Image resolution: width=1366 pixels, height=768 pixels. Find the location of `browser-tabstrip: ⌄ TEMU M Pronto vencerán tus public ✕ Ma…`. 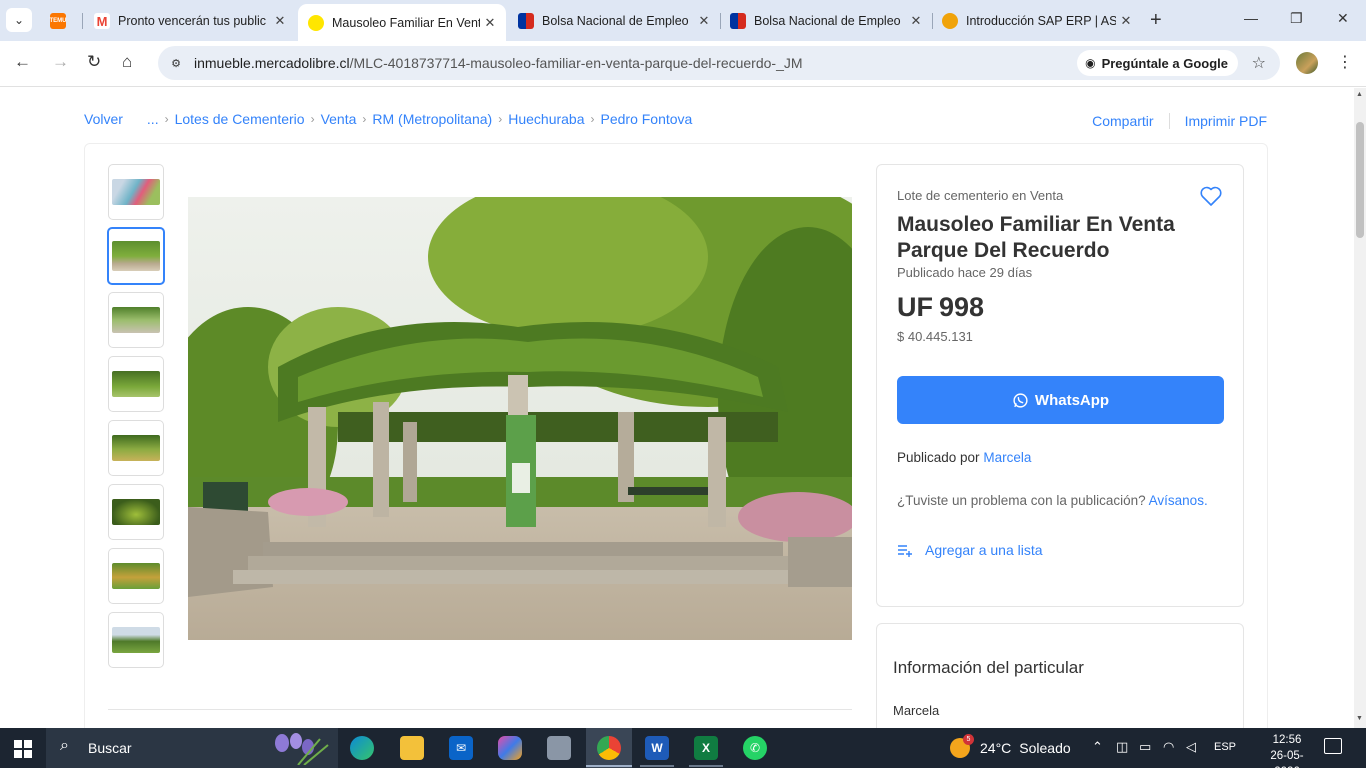

browser-tabstrip: ⌄ TEMU M Pronto vencerán tus public ✕ Ma… is located at coordinates (683, 20).